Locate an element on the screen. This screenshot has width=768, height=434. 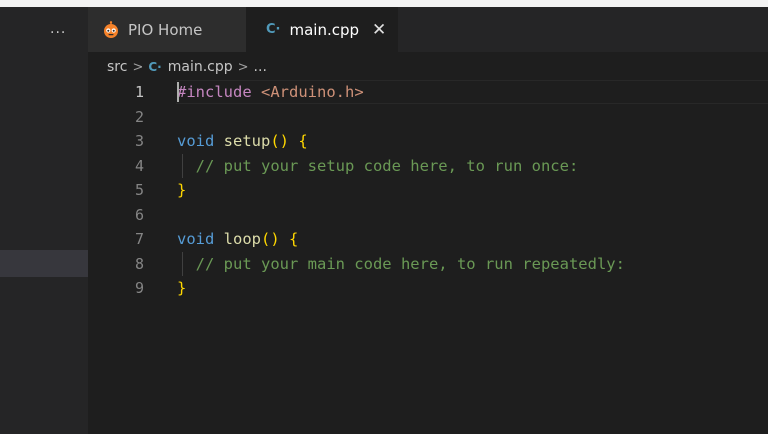
tab-pio-home: PIO Home is located at coordinates (167, 29).